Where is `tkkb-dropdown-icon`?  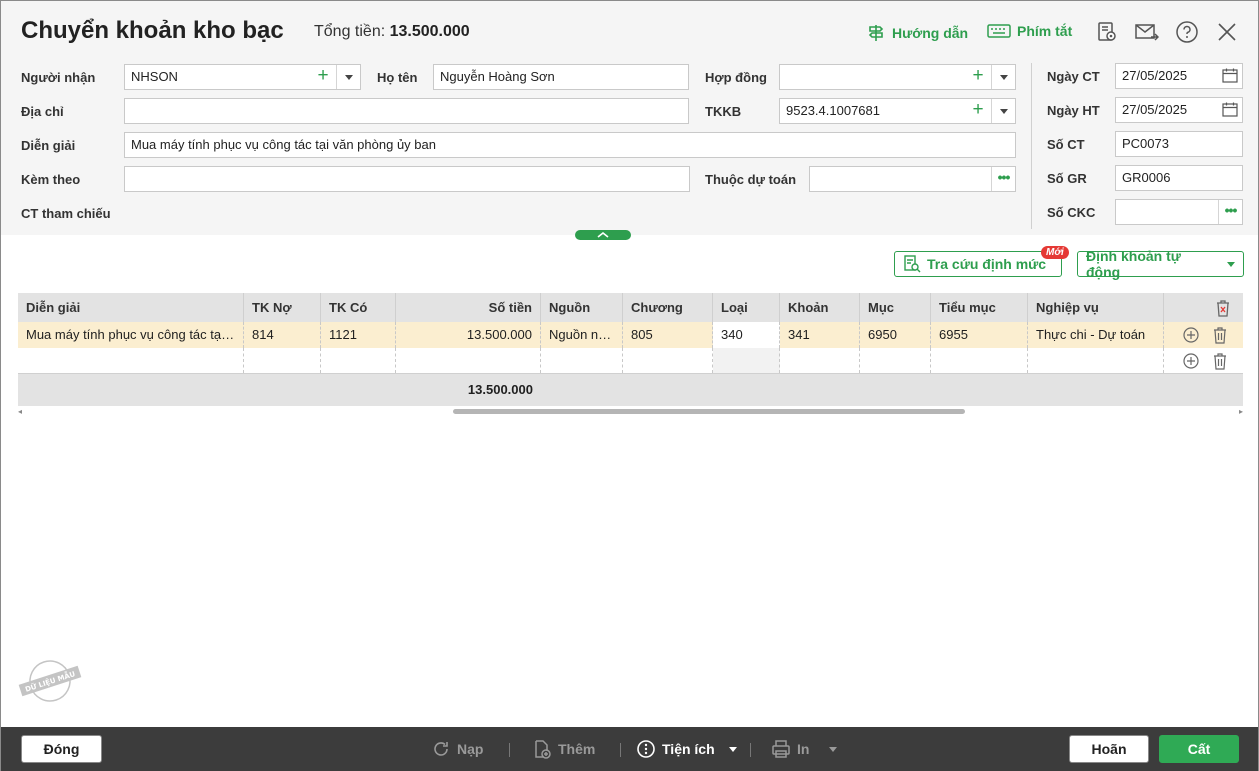 tkkb-dropdown-icon is located at coordinates (1003, 111).